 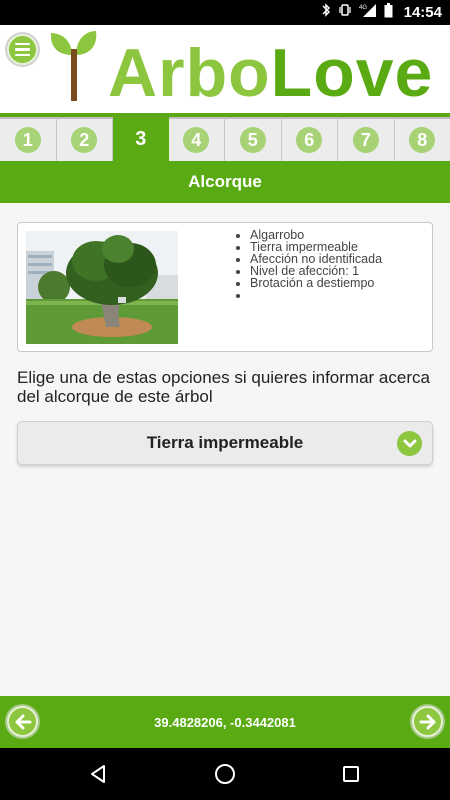 I want to click on step-number: 4, so click(x=196, y=140).